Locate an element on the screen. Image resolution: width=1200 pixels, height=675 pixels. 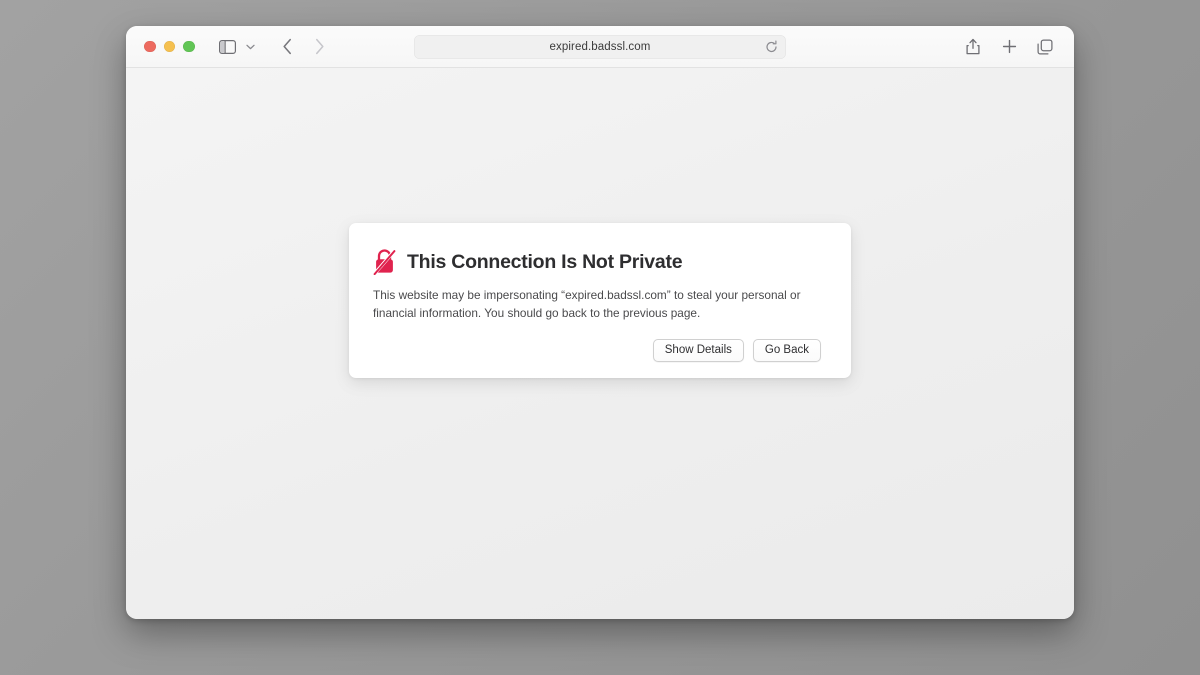
window-controls is located at coordinates (169, 46).